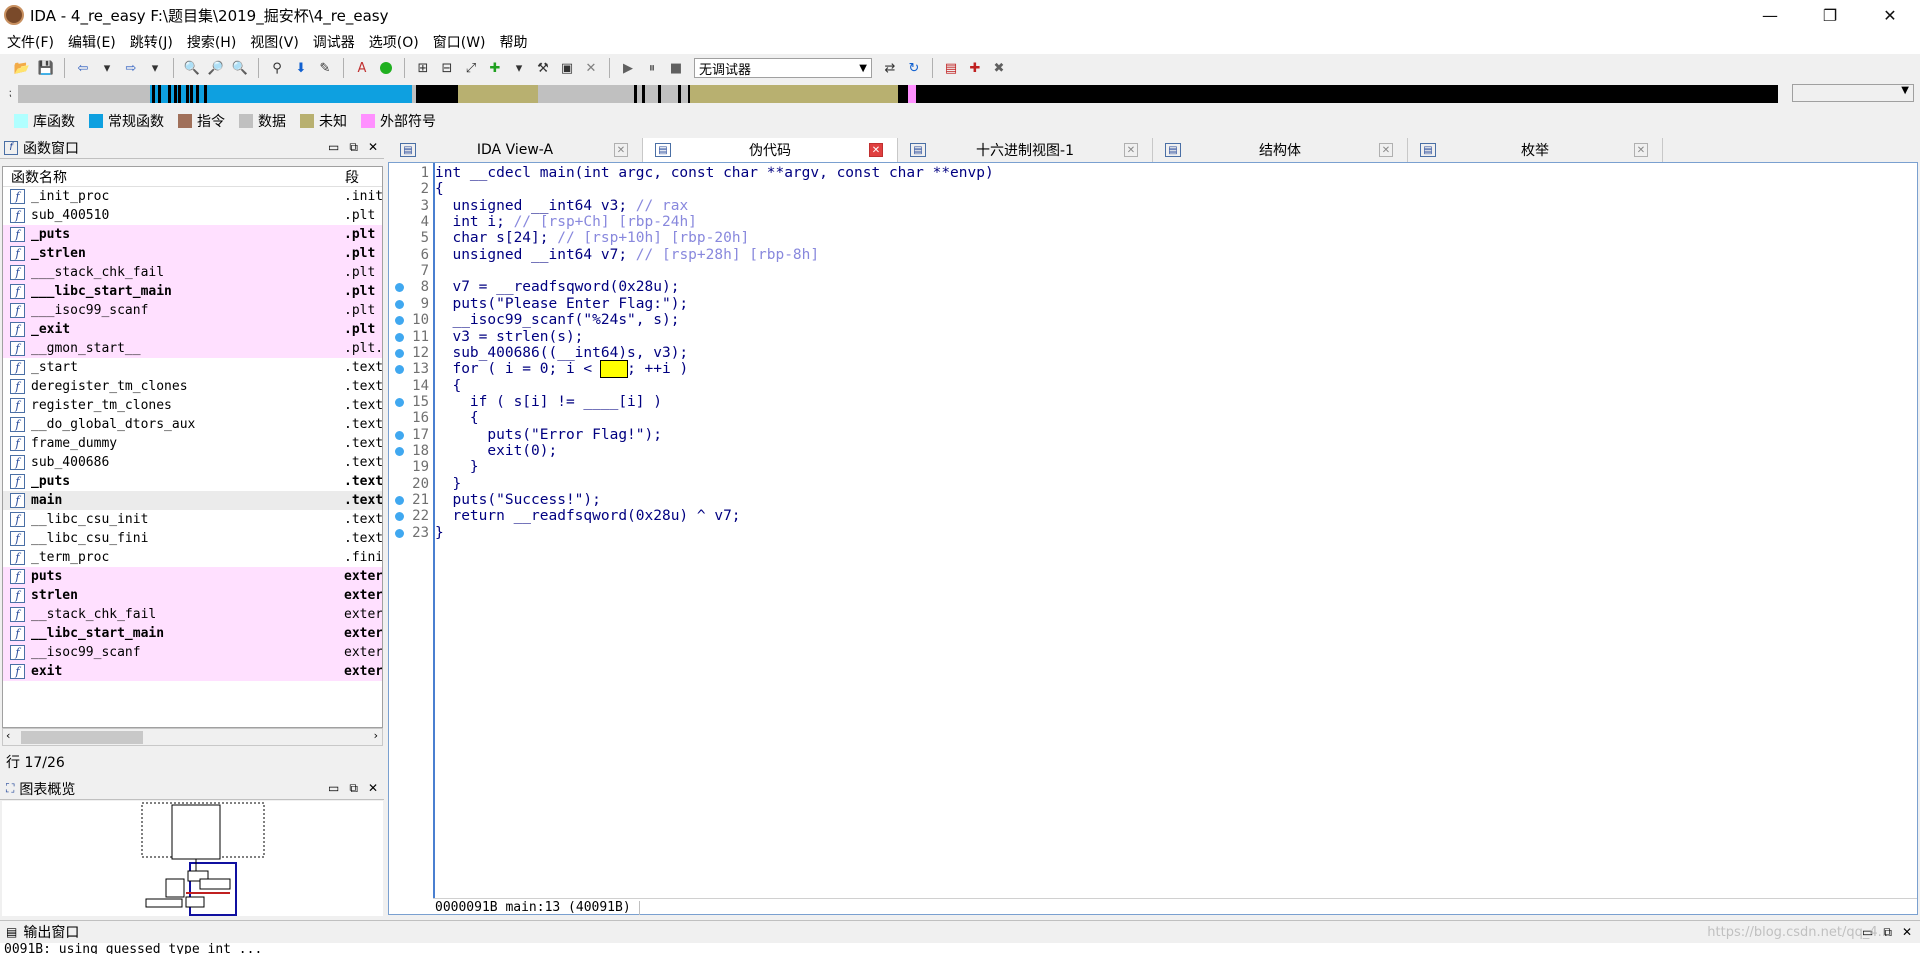  Describe the element at coordinates (898, 94) in the screenshot. I see `navigation-strip` at that location.